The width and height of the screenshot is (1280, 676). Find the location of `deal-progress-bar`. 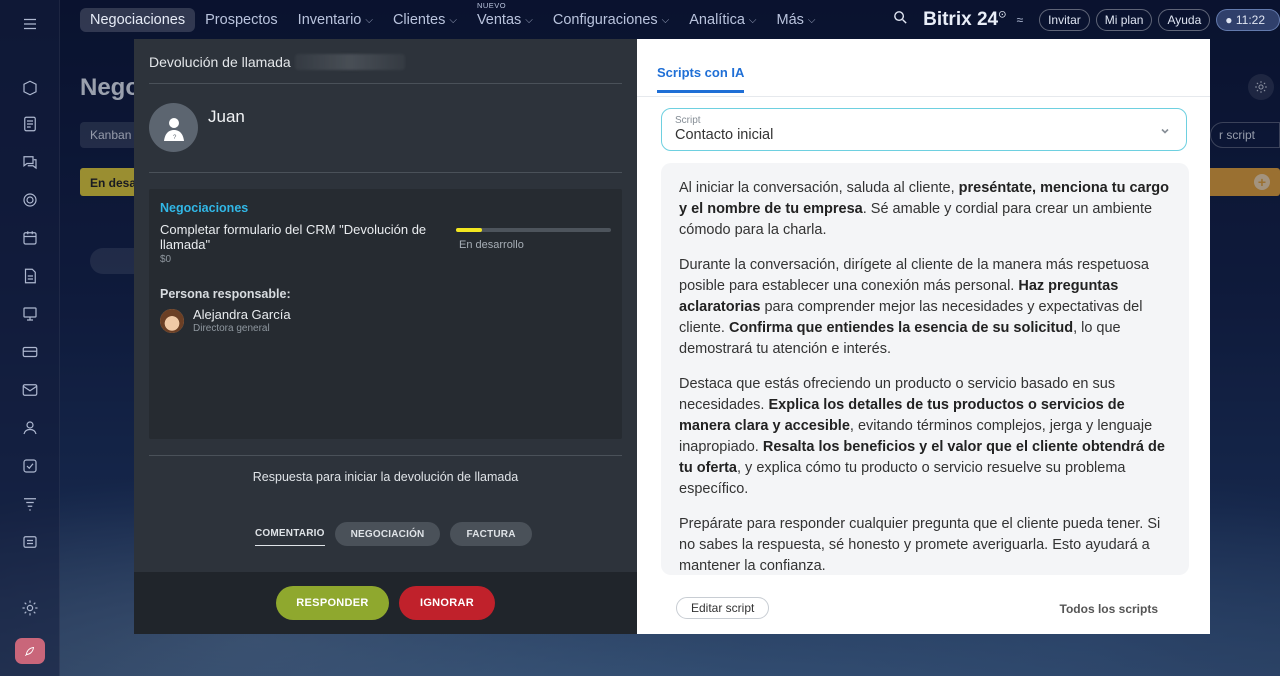

deal-progress-bar is located at coordinates (533, 230).